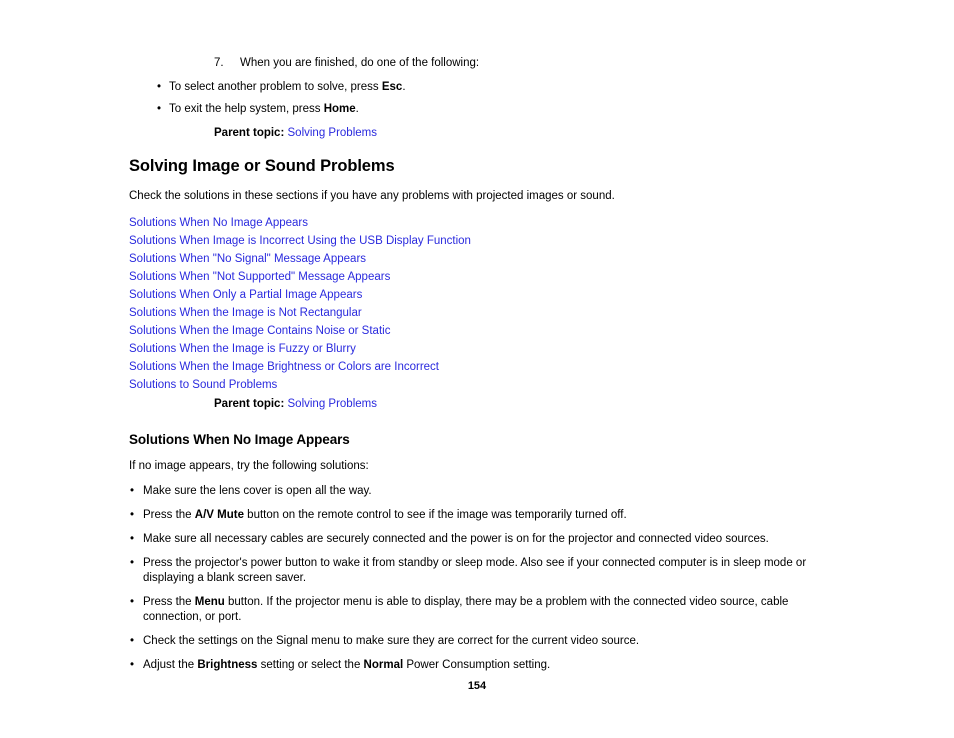 The image size is (954, 738). Describe the element at coordinates (203, 385) in the screenshot. I see `topic-link: Solutions to Sound Problems` at that location.